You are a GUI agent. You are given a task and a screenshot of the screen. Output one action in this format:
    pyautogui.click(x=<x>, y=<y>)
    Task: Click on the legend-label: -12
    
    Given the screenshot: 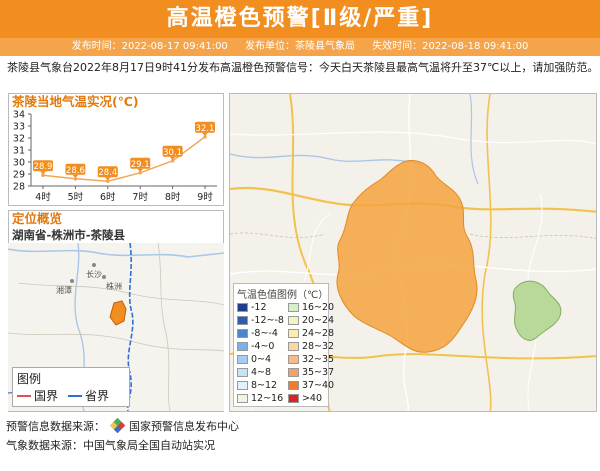 What is the action you would take?
    pyautogui.click(x=259, y=307)
    